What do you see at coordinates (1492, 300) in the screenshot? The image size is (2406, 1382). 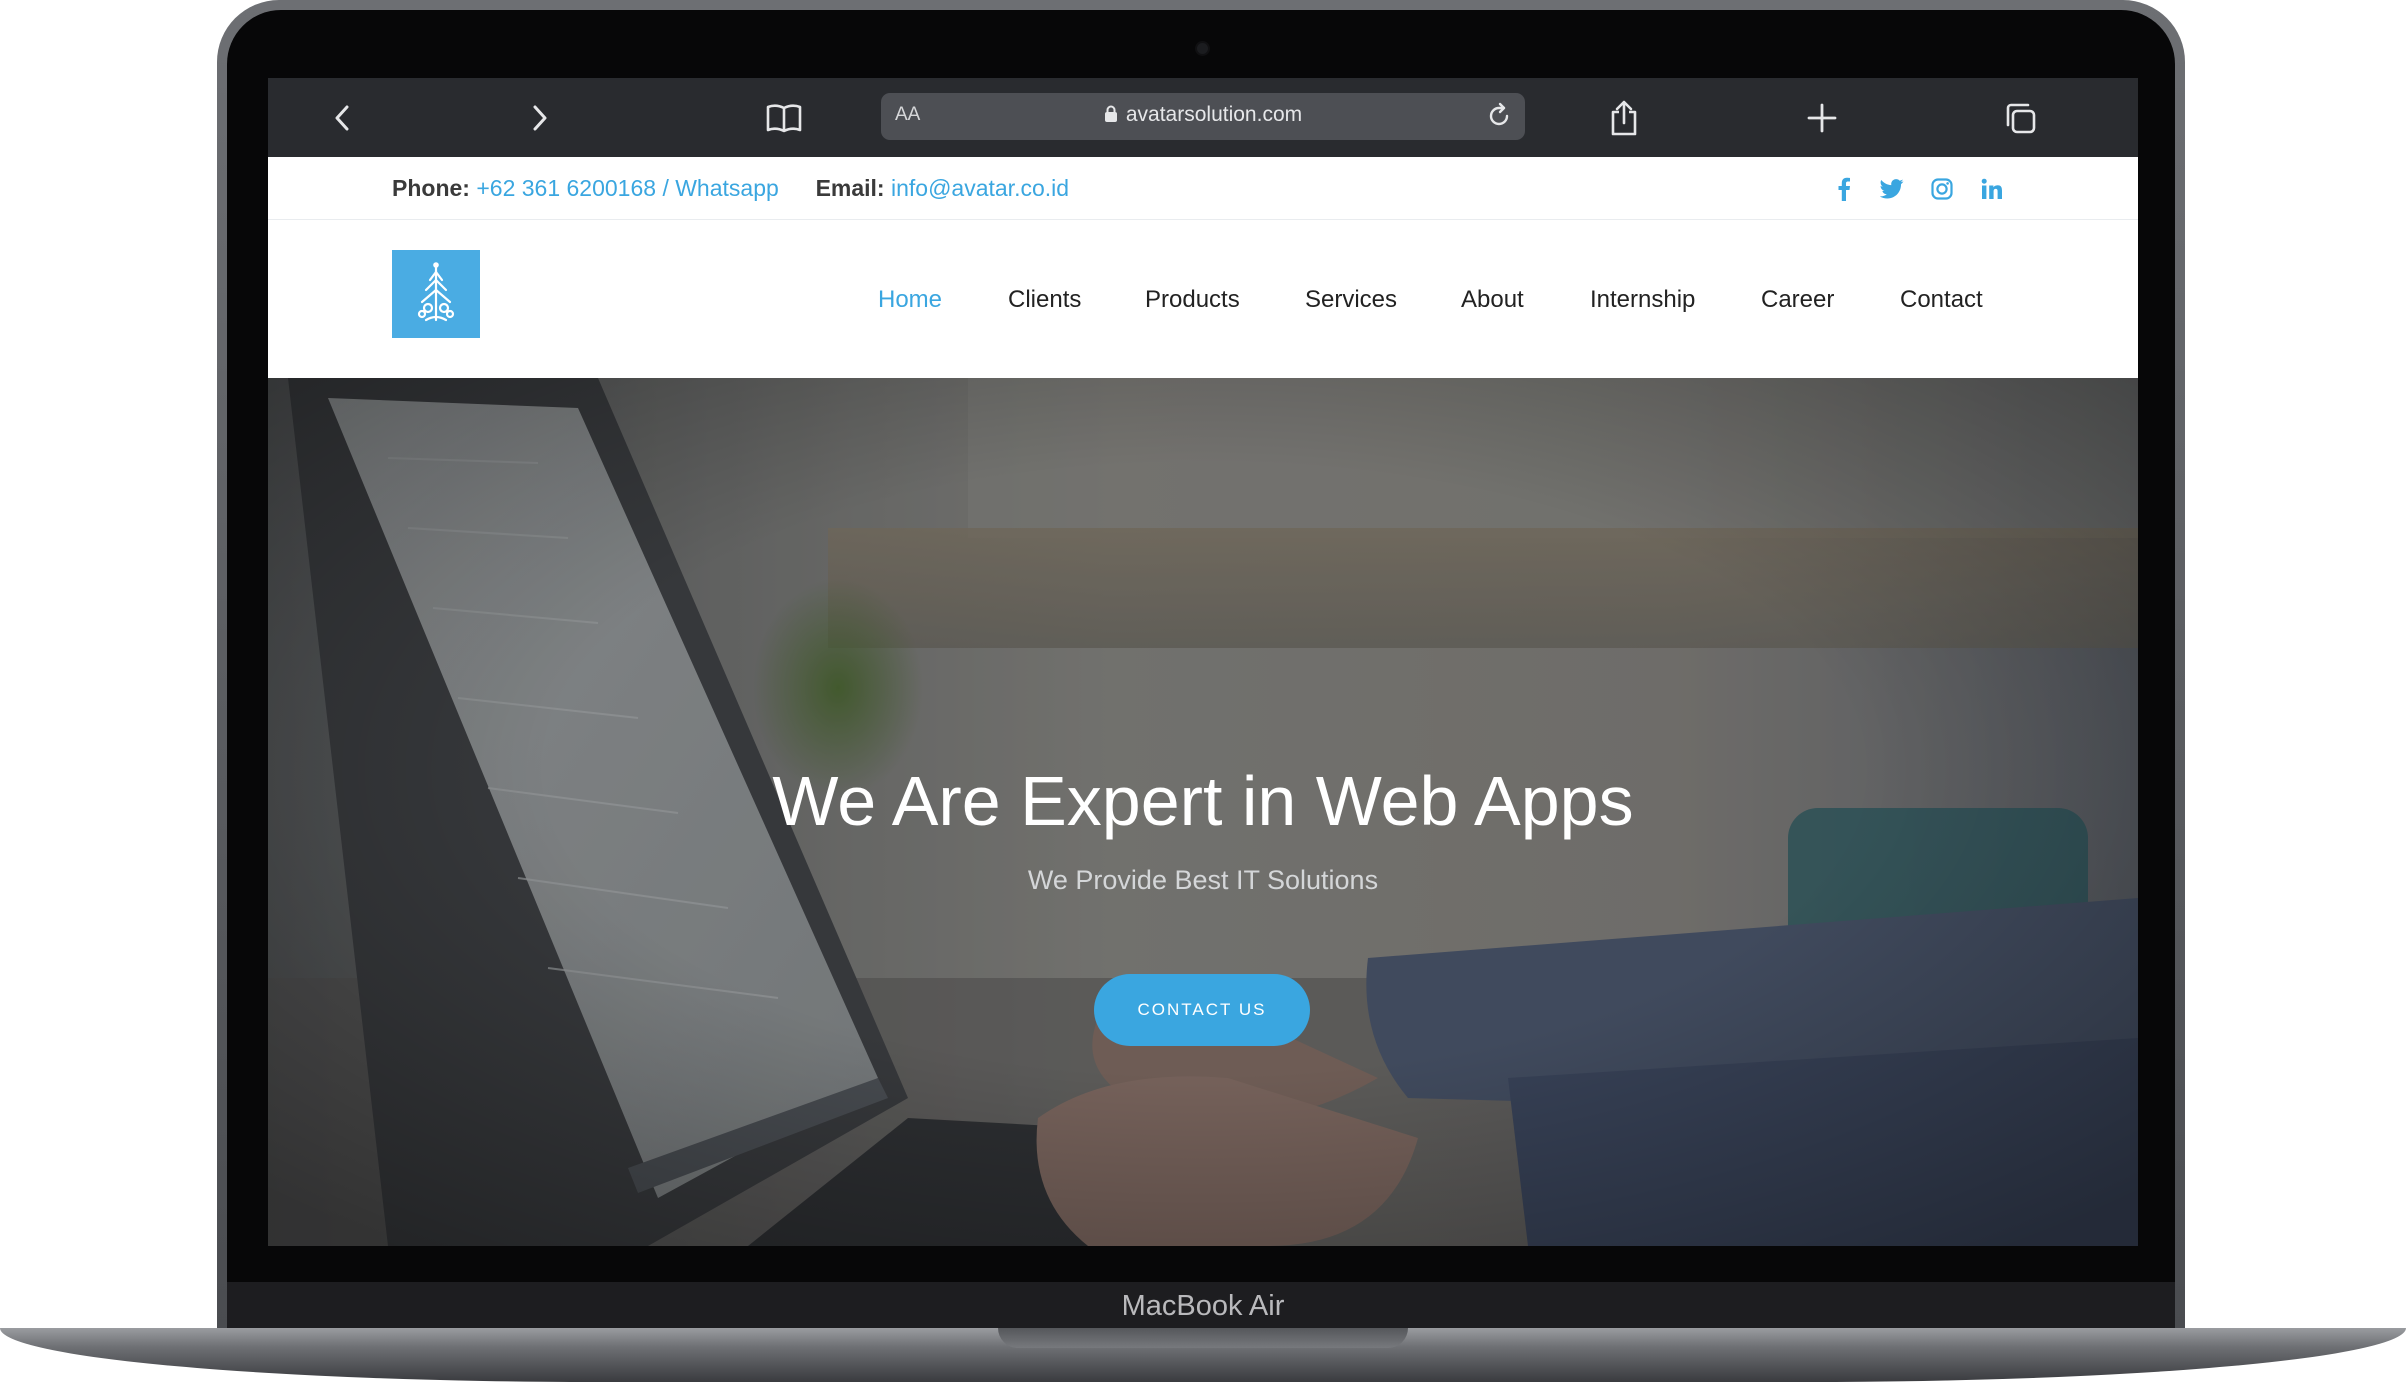 I see `nav-about: About` at bounding box center [1492, 300].